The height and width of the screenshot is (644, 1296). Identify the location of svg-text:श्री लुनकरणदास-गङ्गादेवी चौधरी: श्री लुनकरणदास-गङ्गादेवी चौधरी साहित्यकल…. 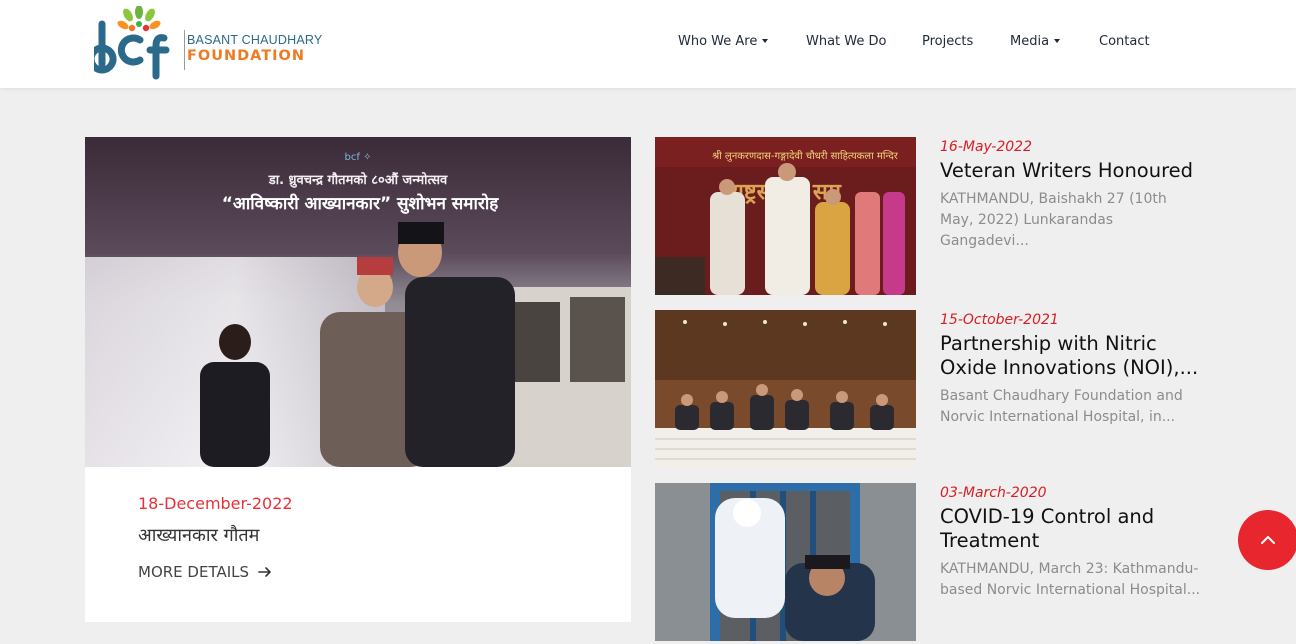
(805, 156).